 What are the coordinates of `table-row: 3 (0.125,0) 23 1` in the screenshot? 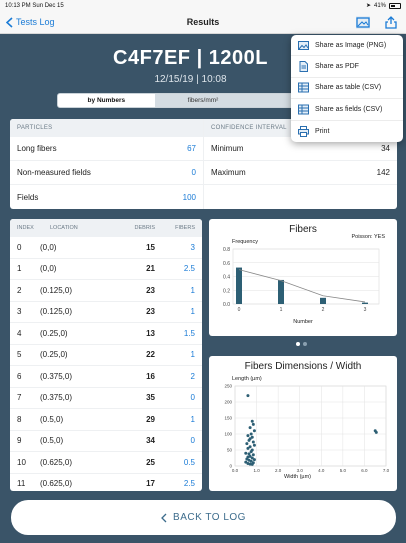 It's located at (106, 312).